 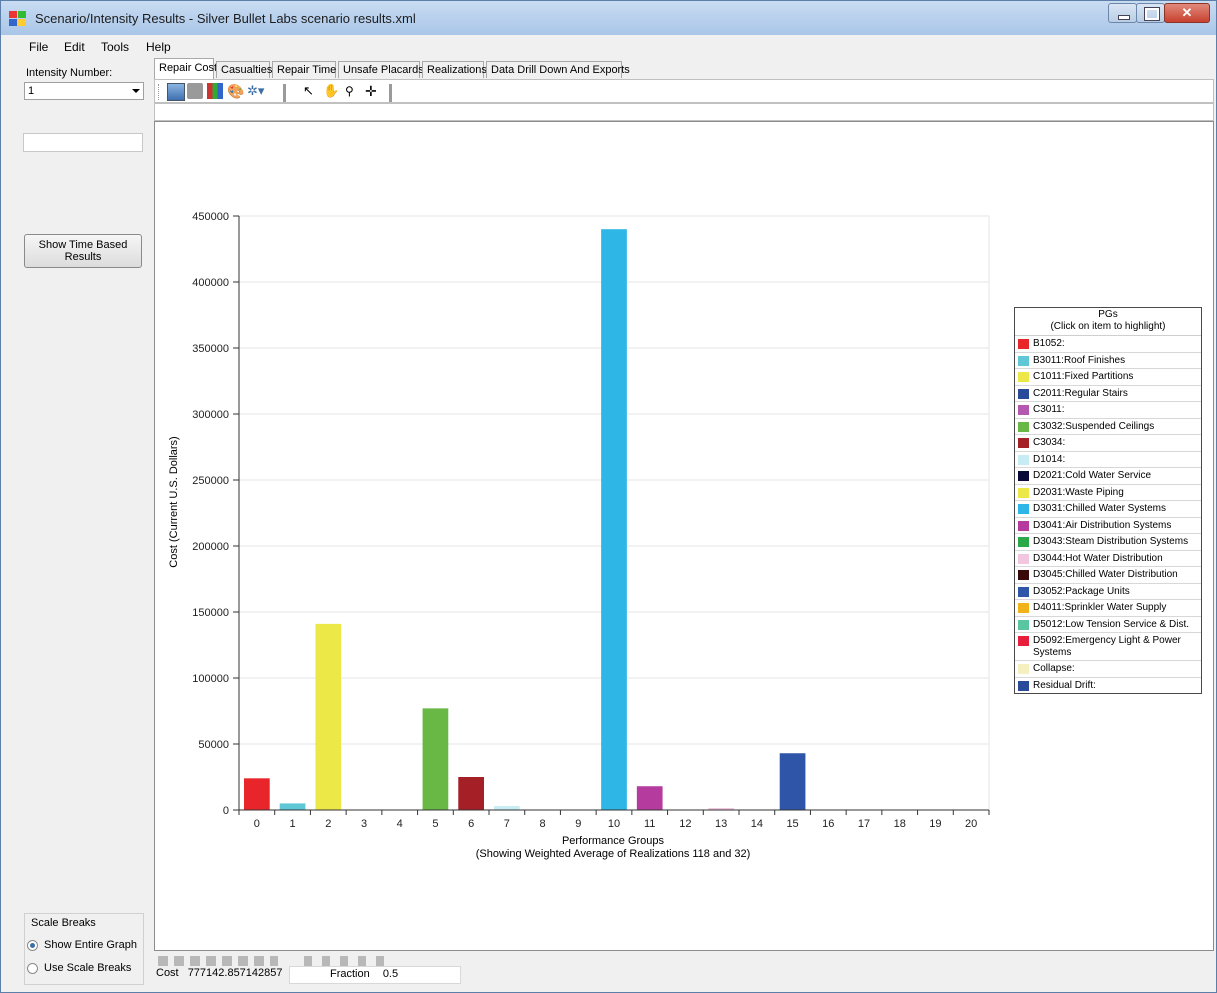 What do you see at coordinates (304, 69) in the screenshot?
I see `tab-repair-time: Repair Time` at bounding box center [304, 69].